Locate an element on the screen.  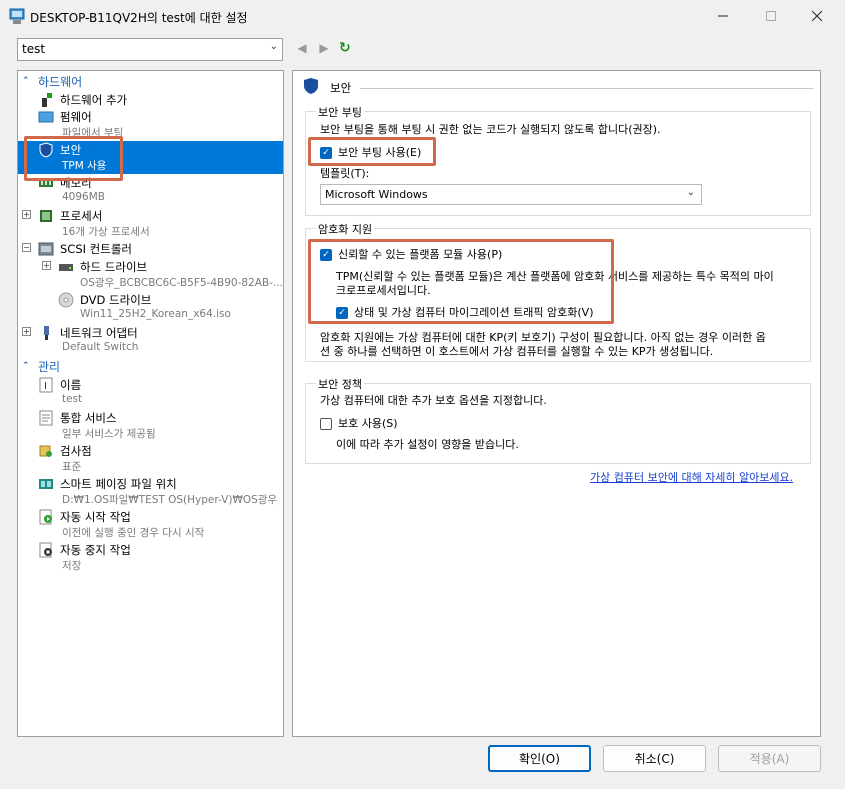
tpm-checkbox-label: 신뢰할 수 있는 플랫폼 모듈 사용(P) is located at coordinates (420, 254).